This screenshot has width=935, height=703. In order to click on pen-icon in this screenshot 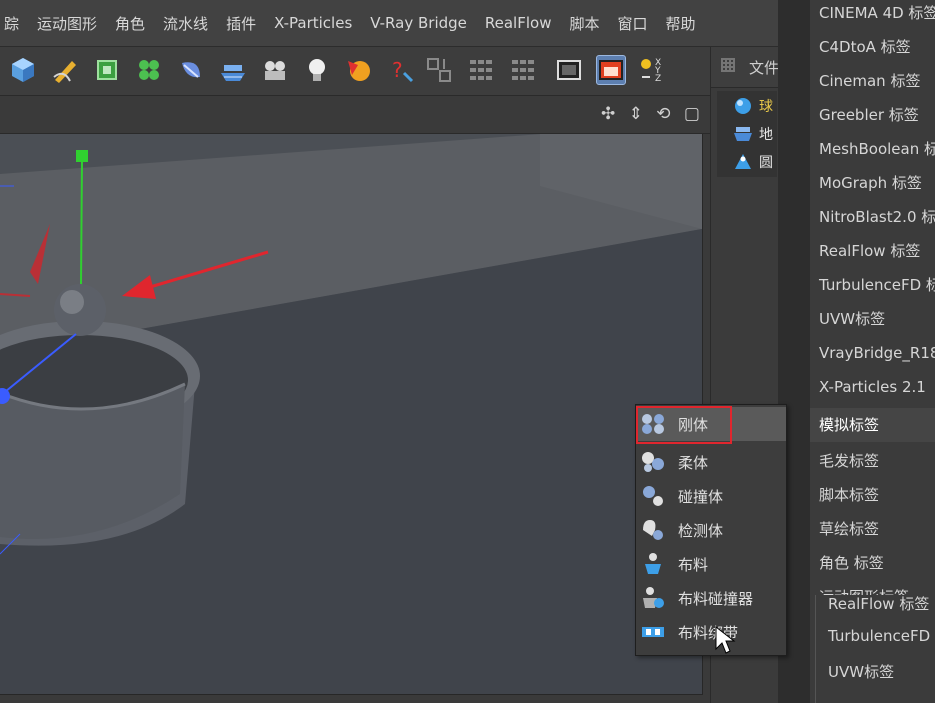, I will do `click(65, 70)`.